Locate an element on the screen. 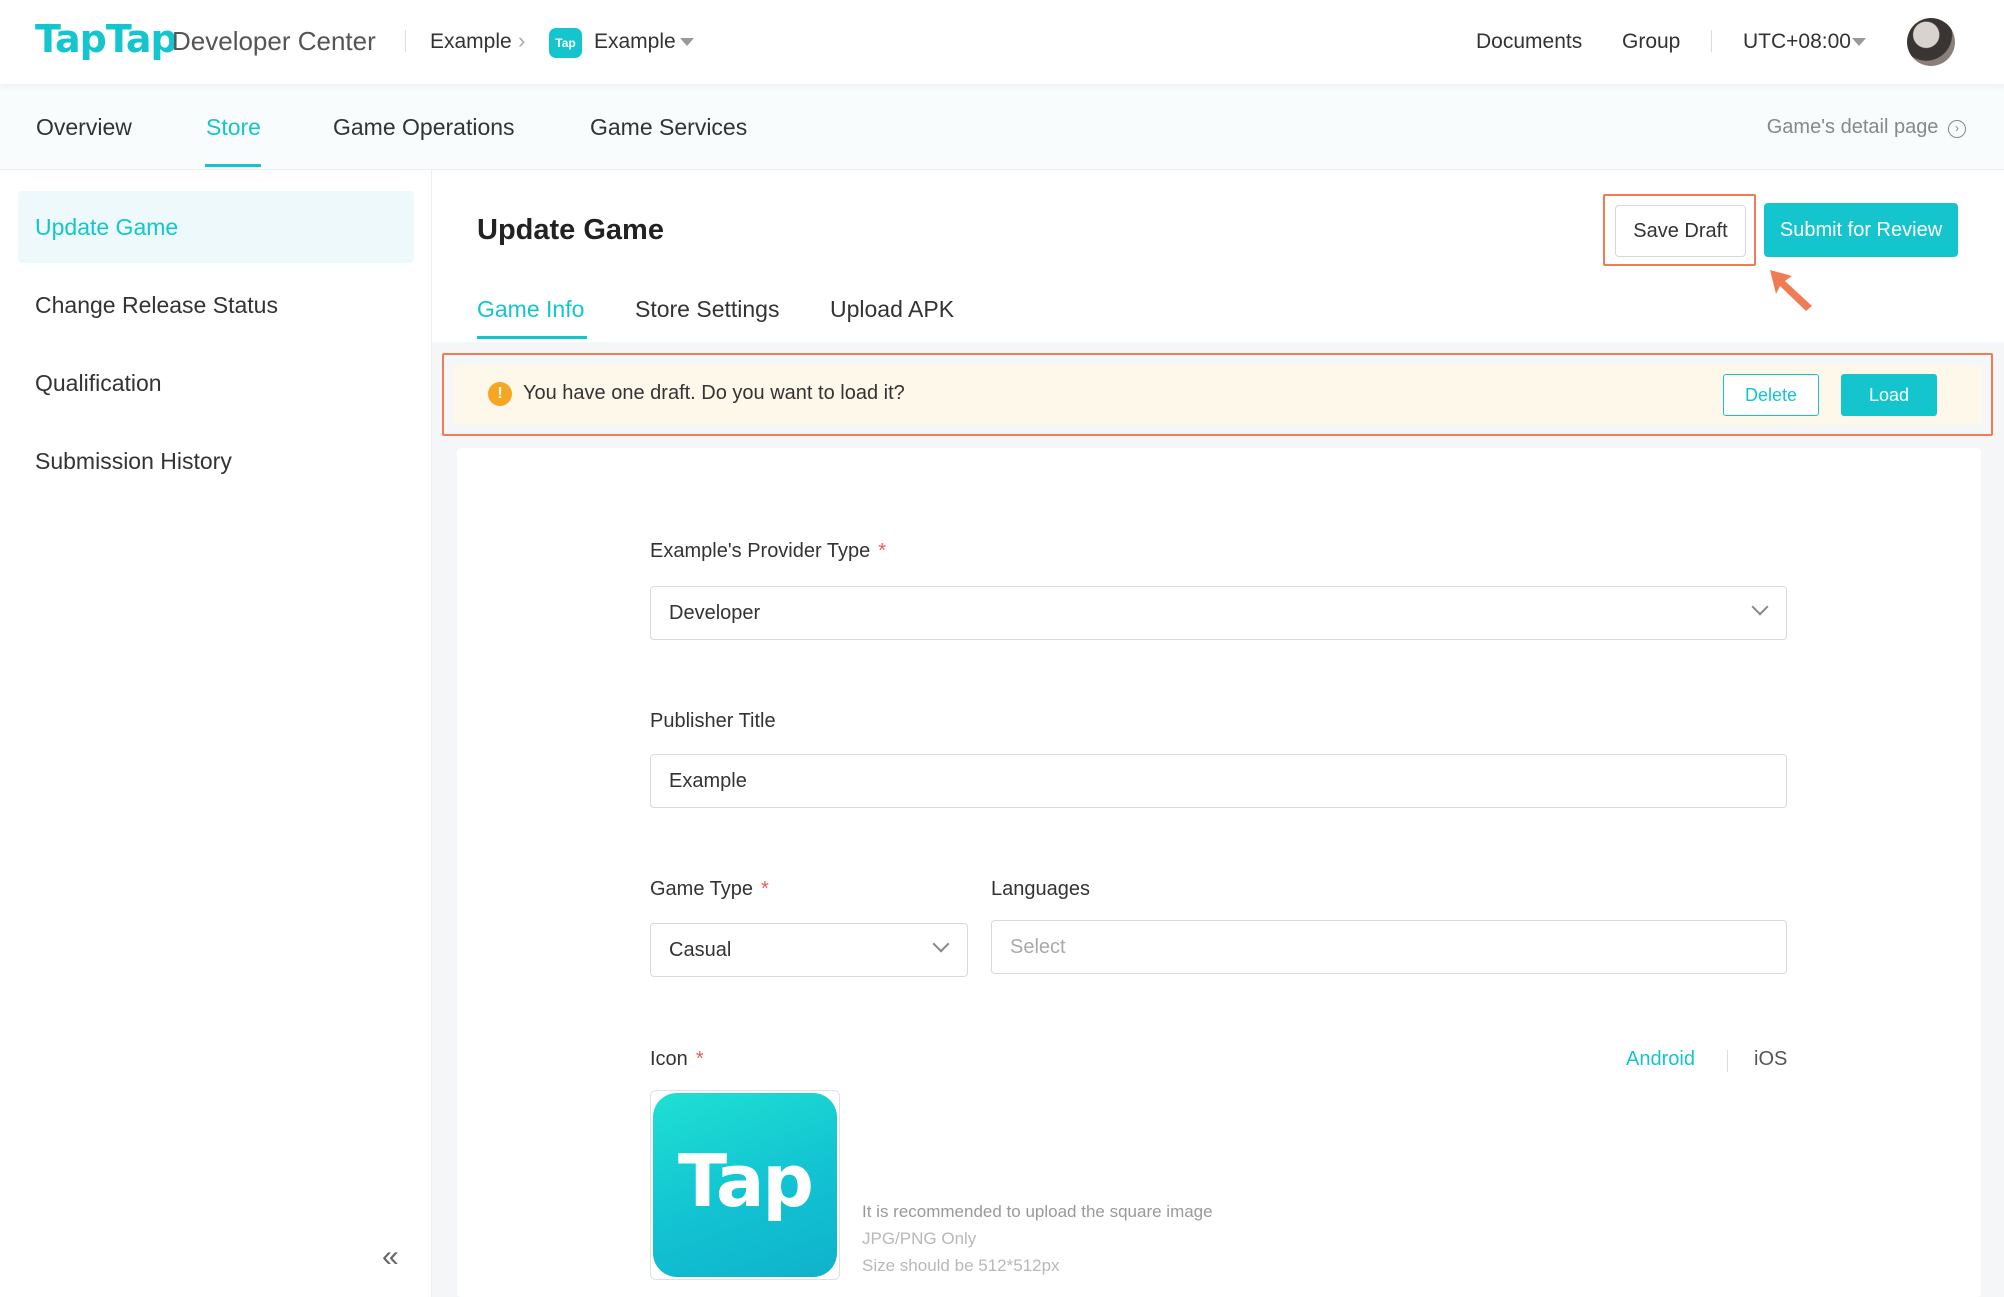 The image size is (2004, 1297). arrow-right-circle-icon: › is located at coordinates (1957, 129).